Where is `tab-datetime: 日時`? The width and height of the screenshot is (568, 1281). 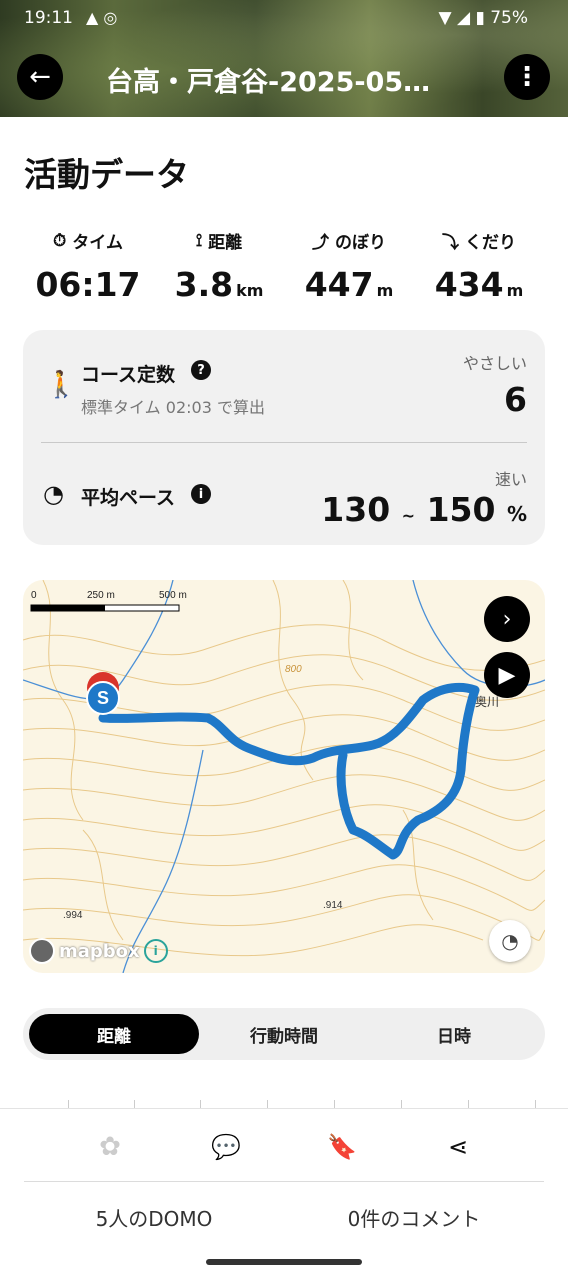 tab-datetime: 日時 is located at coordinates (454, 1034).